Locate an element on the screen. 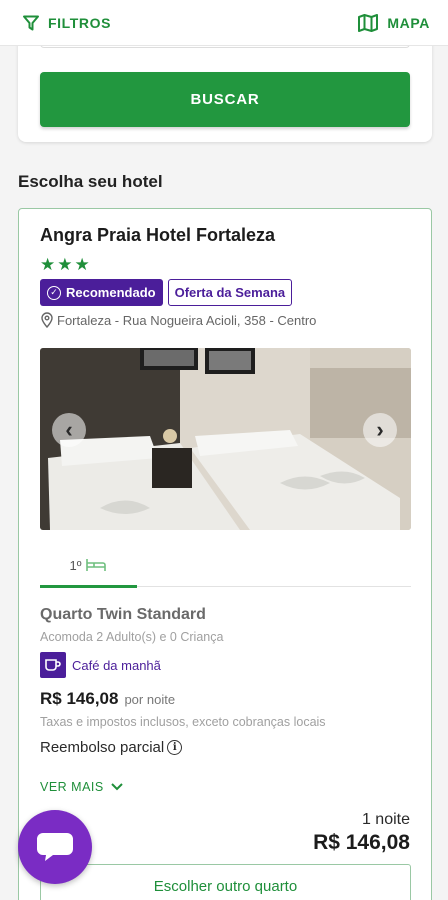 This screenshot has width=448, height=900. filters-button: FILTROS is located at coordinates (66, 23).